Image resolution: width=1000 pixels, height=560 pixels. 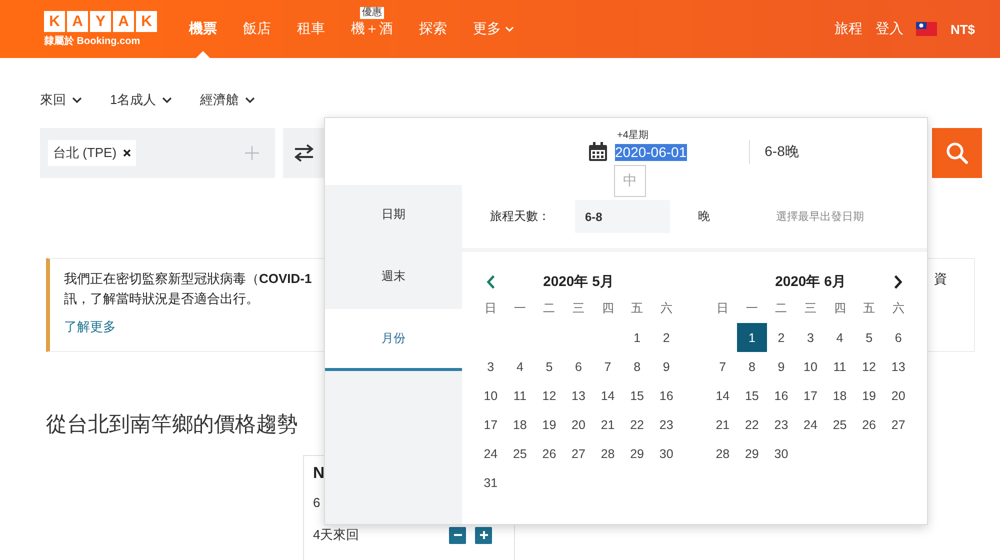 I want to click on logo-tagline: 隸屬於 Booking.com, so click(x=93, y=42).